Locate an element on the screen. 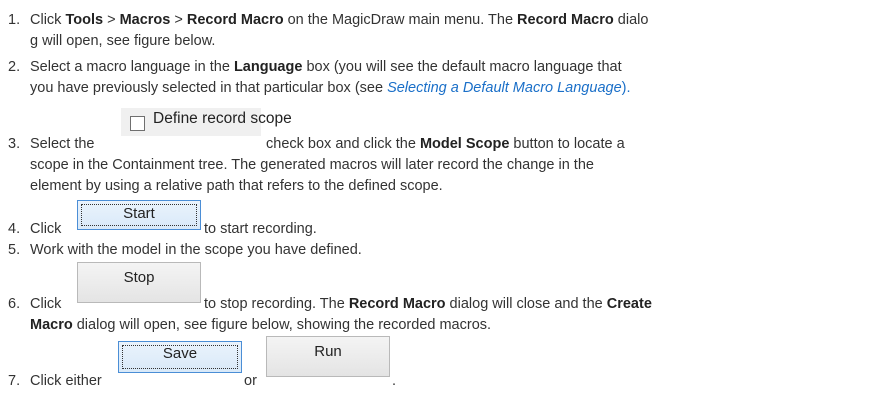 The width and height of the screenshot is (895, 419). step-4-line-1b: to start recording. is located at coordinates (260, 229).